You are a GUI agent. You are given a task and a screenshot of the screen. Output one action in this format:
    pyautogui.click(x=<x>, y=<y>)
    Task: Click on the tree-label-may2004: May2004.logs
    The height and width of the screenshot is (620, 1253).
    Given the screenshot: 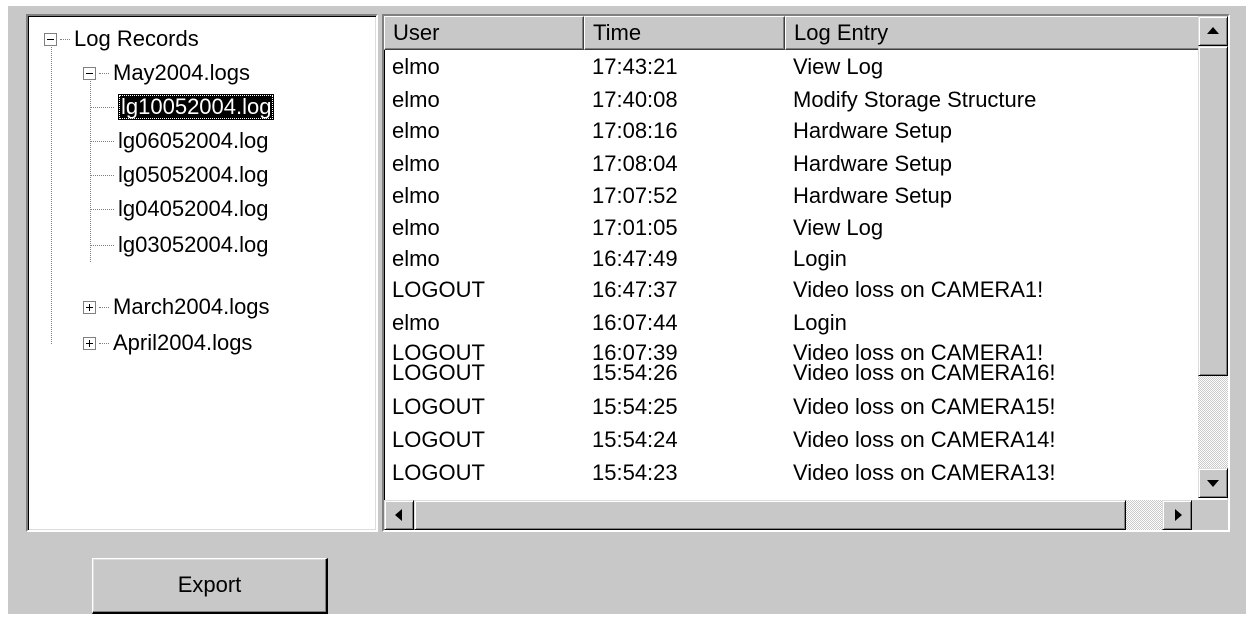 What is the action you would take?
    pyautogui.click(x=181, y=72)
    